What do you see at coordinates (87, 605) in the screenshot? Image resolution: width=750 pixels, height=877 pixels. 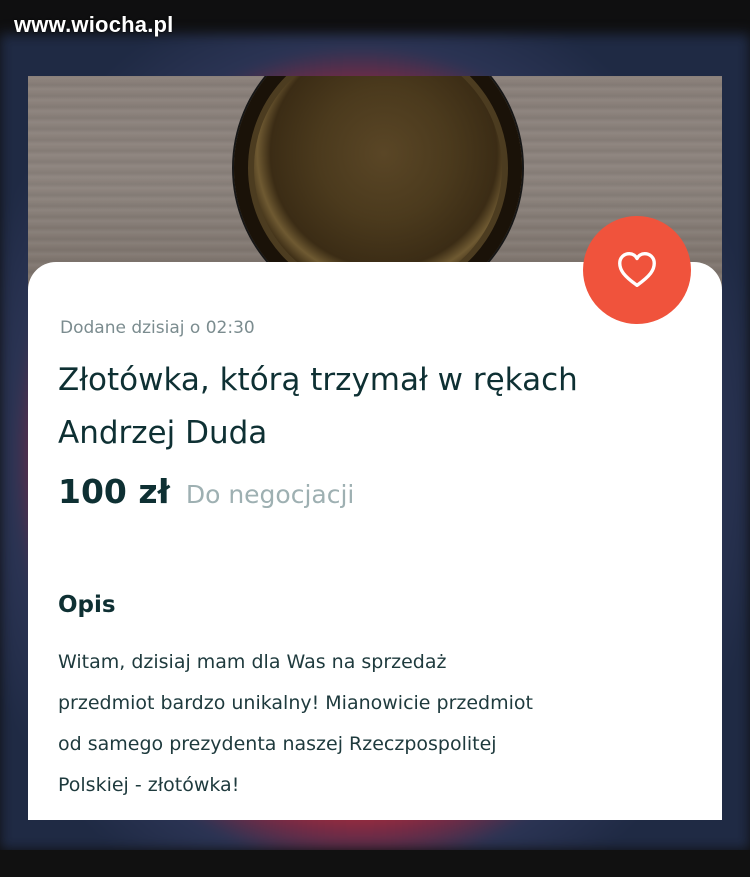 I see `description-heading: Opis` at bounding box center [87, 605].